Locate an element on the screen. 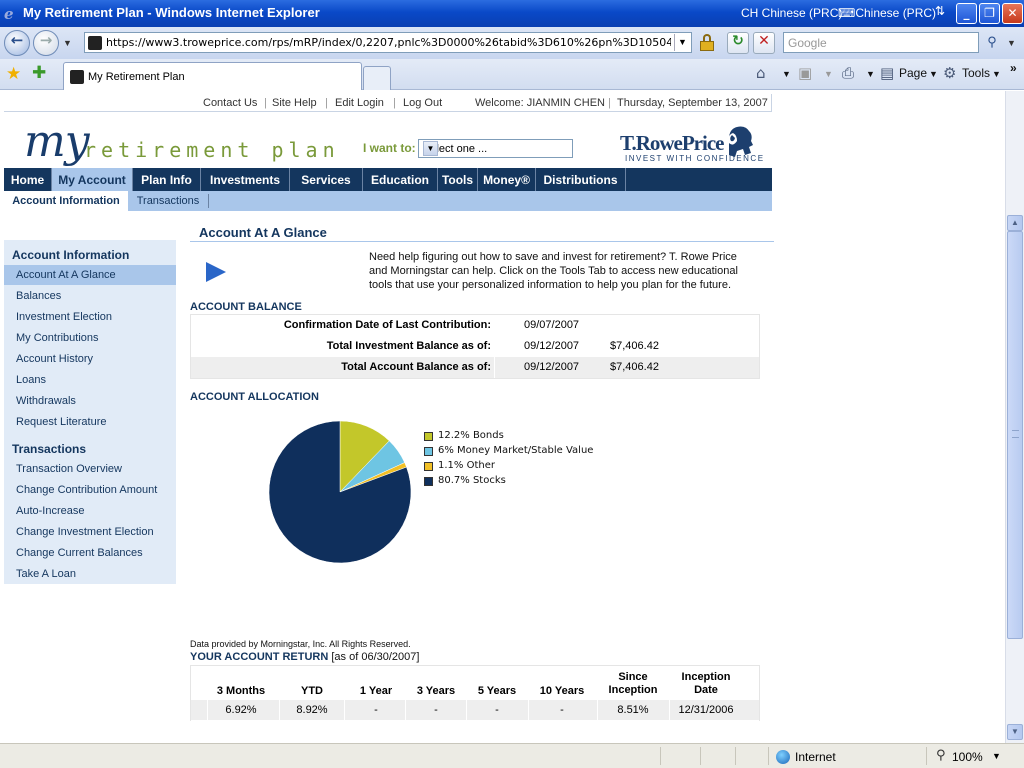 This screenshot has height=768, width=1024. zoom-level: 100% is located at coordinates (967, 757).